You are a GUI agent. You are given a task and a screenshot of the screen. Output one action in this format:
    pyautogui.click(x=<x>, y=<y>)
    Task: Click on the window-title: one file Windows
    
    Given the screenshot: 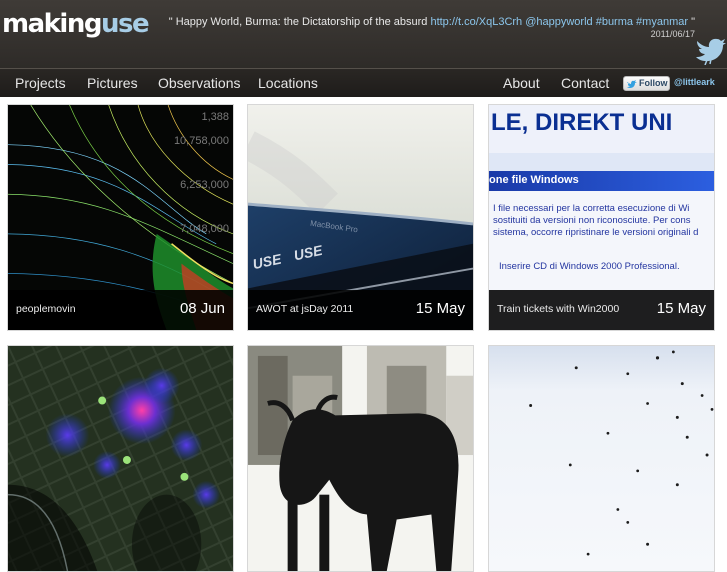 What is the action you would take?
    pyautogui.click(x=534, y=180)
    